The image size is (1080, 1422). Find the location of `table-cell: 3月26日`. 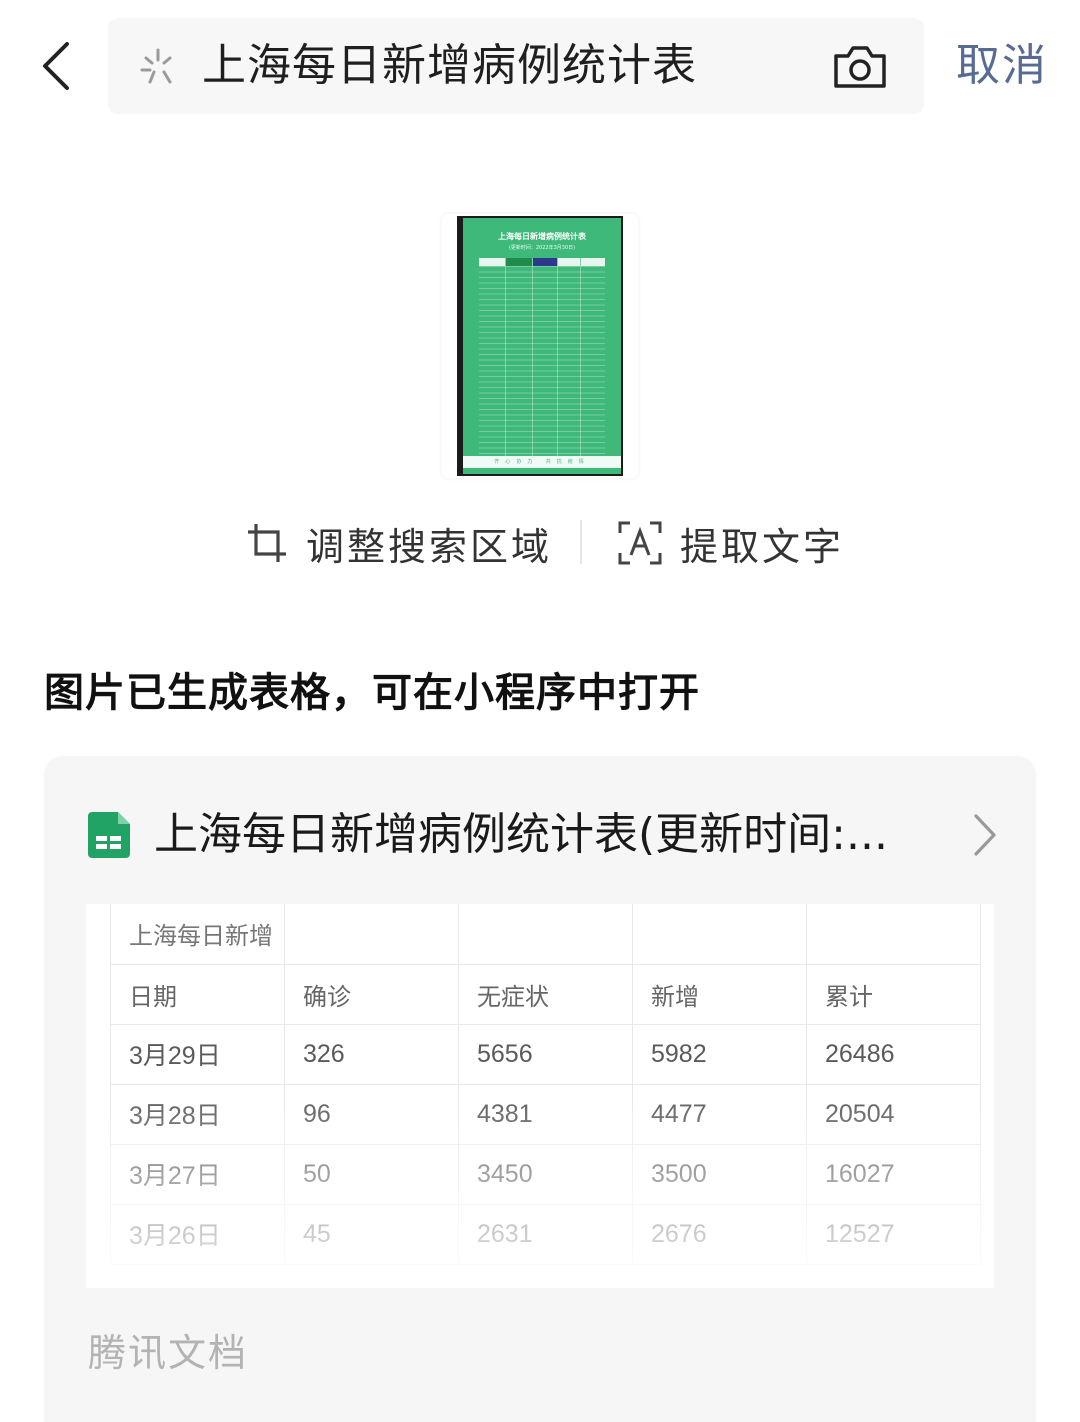

table-cell: 3月26日 is located at coordinates (197, 1234).